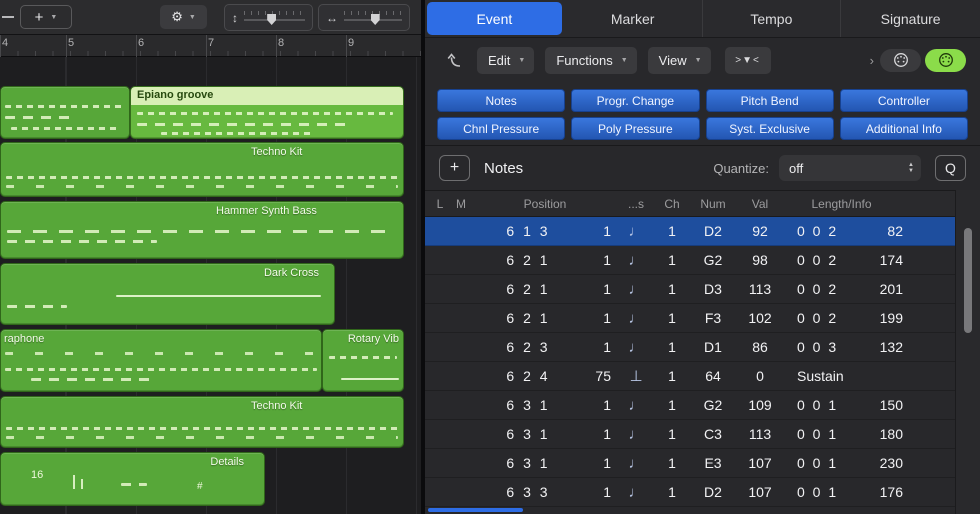 The image size is (980, 514). I want to click on region-details: Details 16 #, so click(132, 479).